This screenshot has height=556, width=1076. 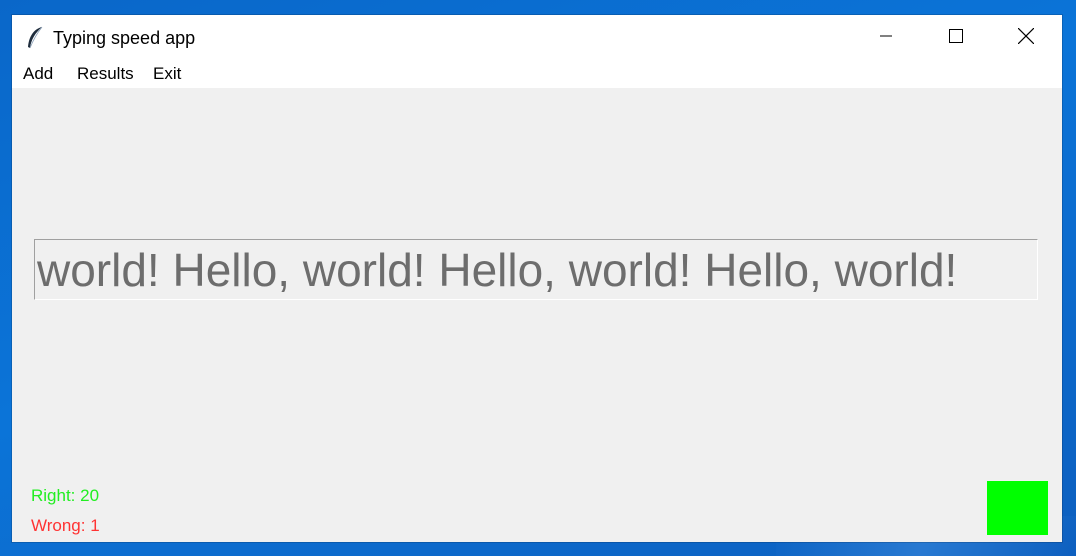 I want to click on title-bar: Typing speed app, so click(x=537, y=38).